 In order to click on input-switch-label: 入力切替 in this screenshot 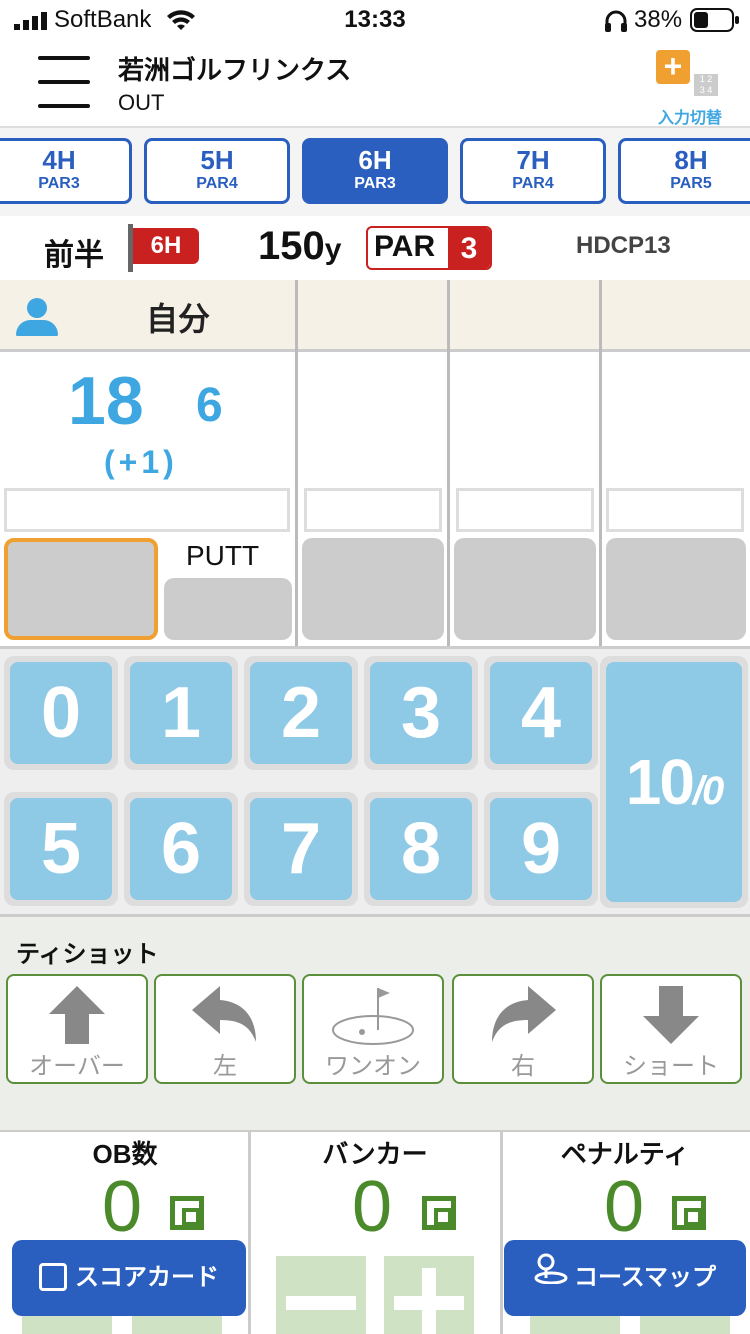, I will do `click(689, 118)`.